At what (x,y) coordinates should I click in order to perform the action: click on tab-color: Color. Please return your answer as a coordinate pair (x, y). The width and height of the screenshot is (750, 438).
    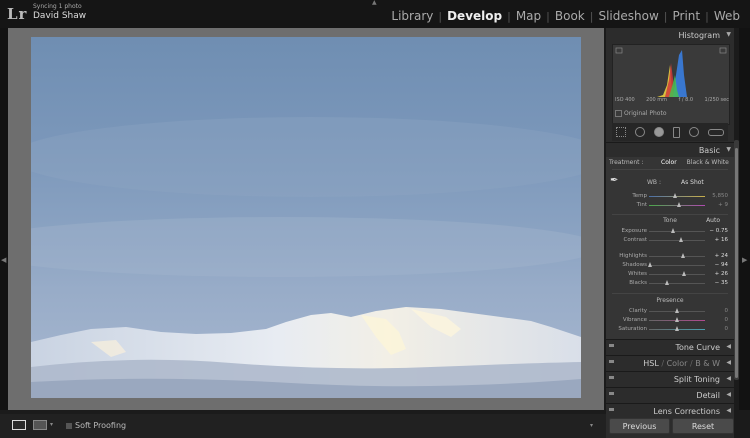
    Looking at the image, I should click on (677, 363).